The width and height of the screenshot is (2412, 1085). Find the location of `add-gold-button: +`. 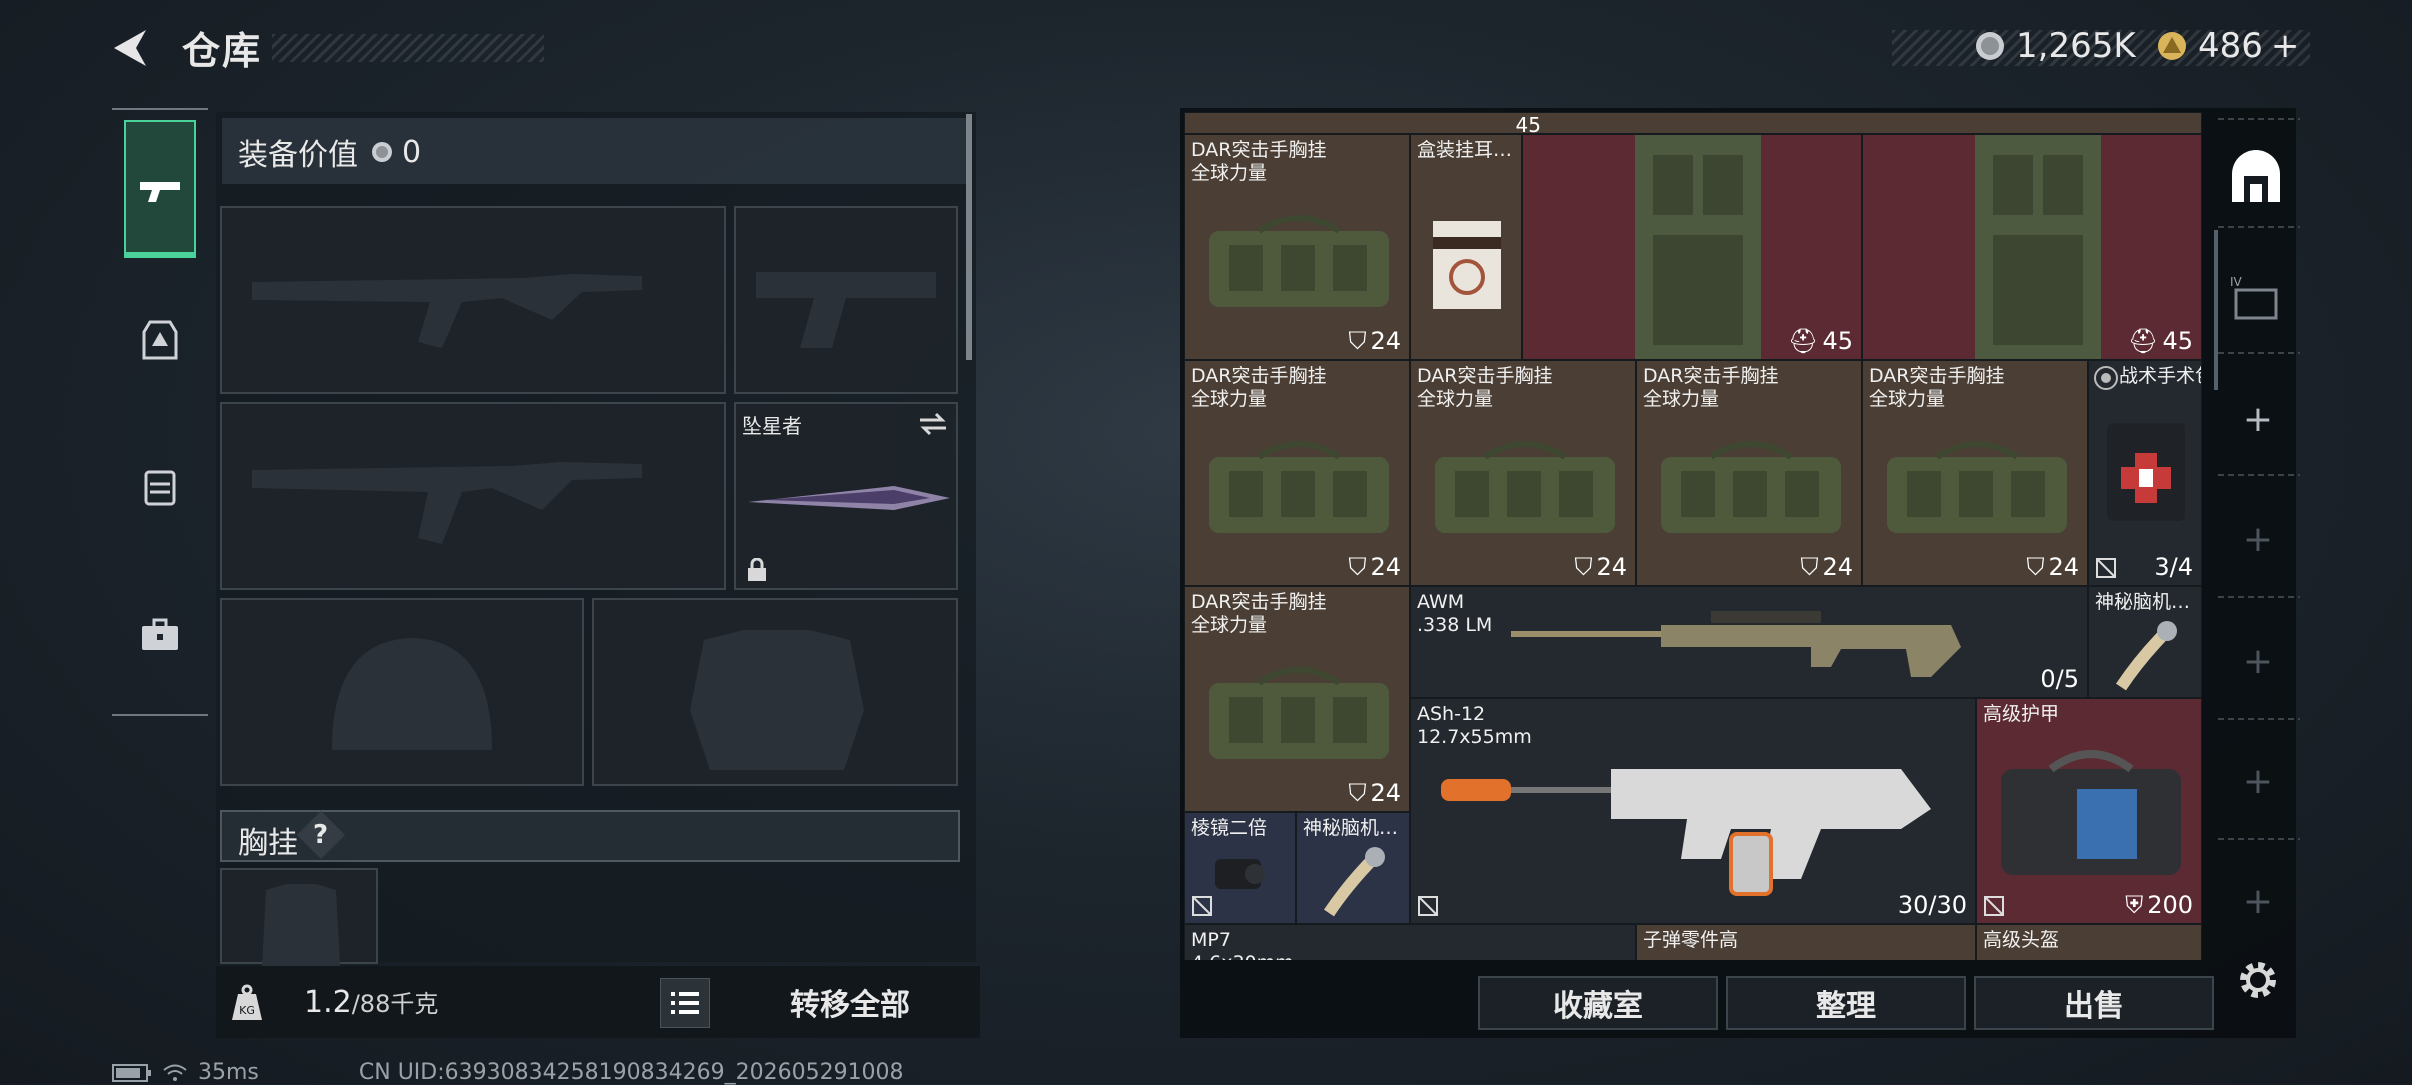

add-gold-button: + is located at coordinates (2285, 46).